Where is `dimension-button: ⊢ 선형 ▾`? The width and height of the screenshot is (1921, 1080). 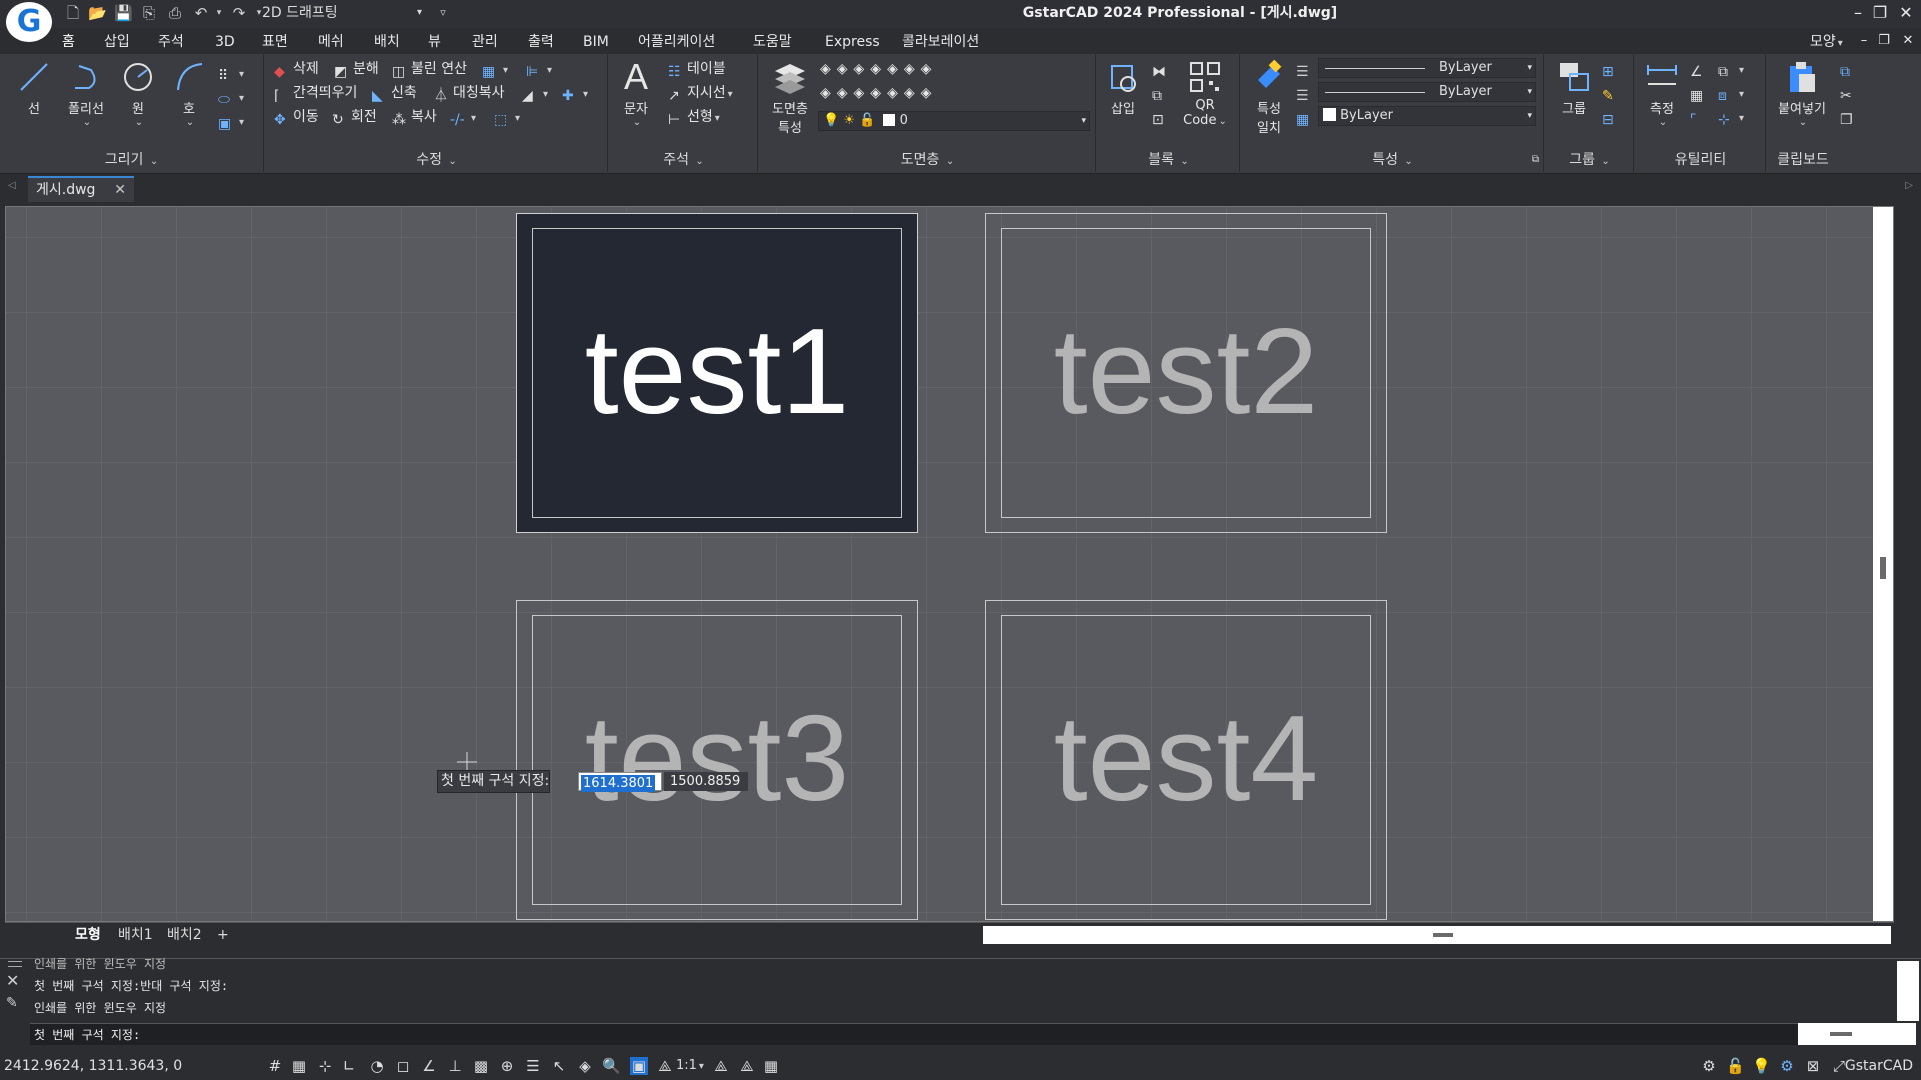
dimension-button: ⊢ 선형 ▾ is located at coordinates (694, 117).